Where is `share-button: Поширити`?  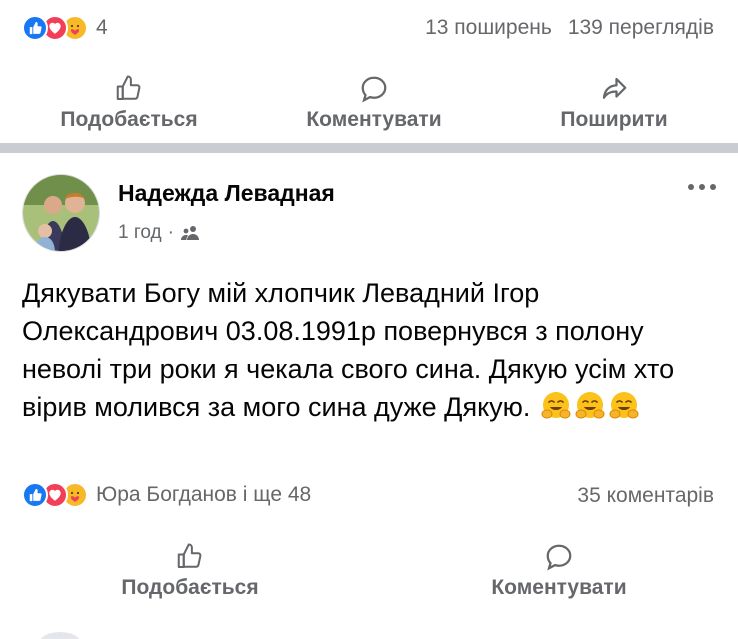 share-button: Поширити is located at coordinates (614, 103).